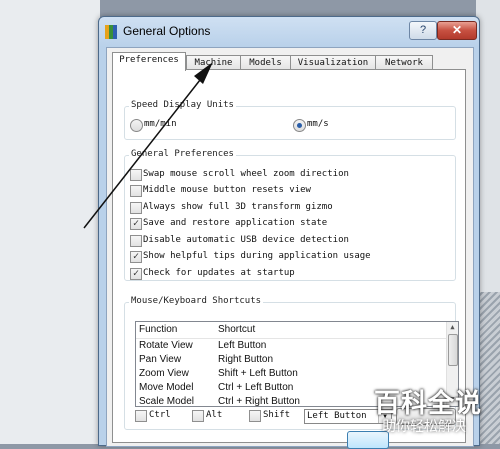  Describe the element at coordinates (141, 416) in the screenshot. I see `checkbox-ctrl` at that location.